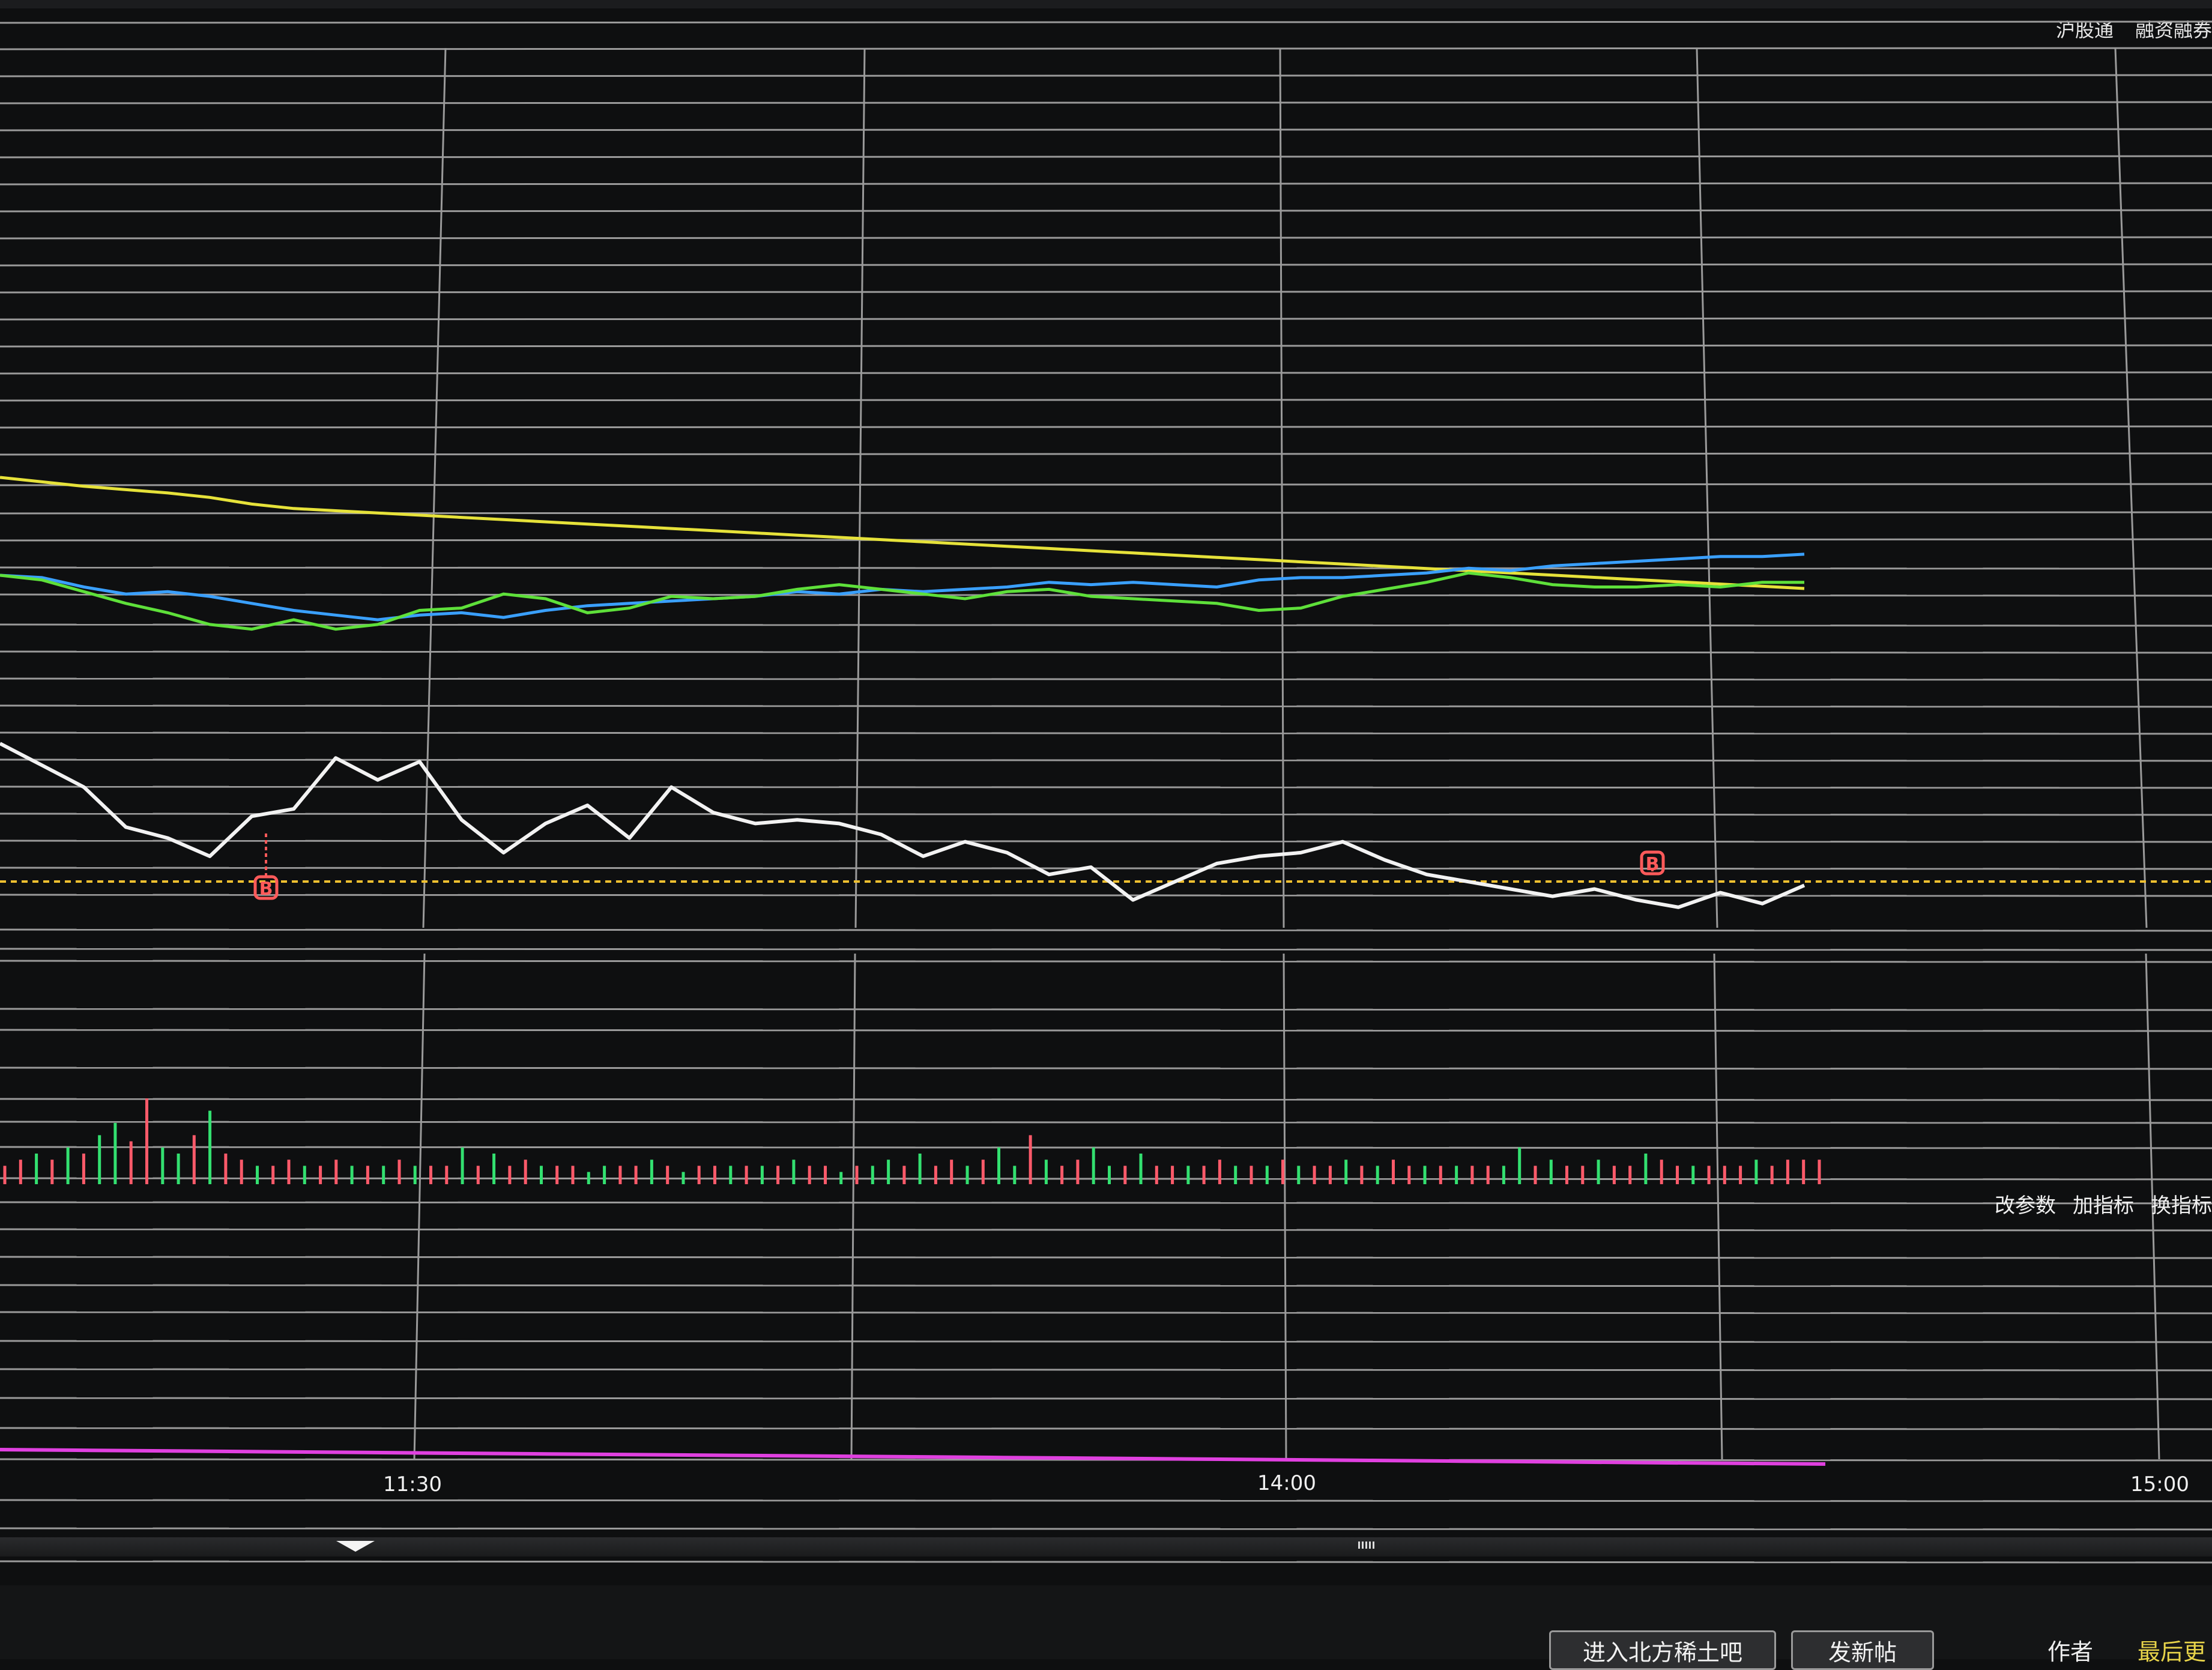 This screenshot has height=1670, width=2212. Describe the element at coordinates (2103, 1203) in the screenshot. I see `add-indicator-link: 加指标` at that location.